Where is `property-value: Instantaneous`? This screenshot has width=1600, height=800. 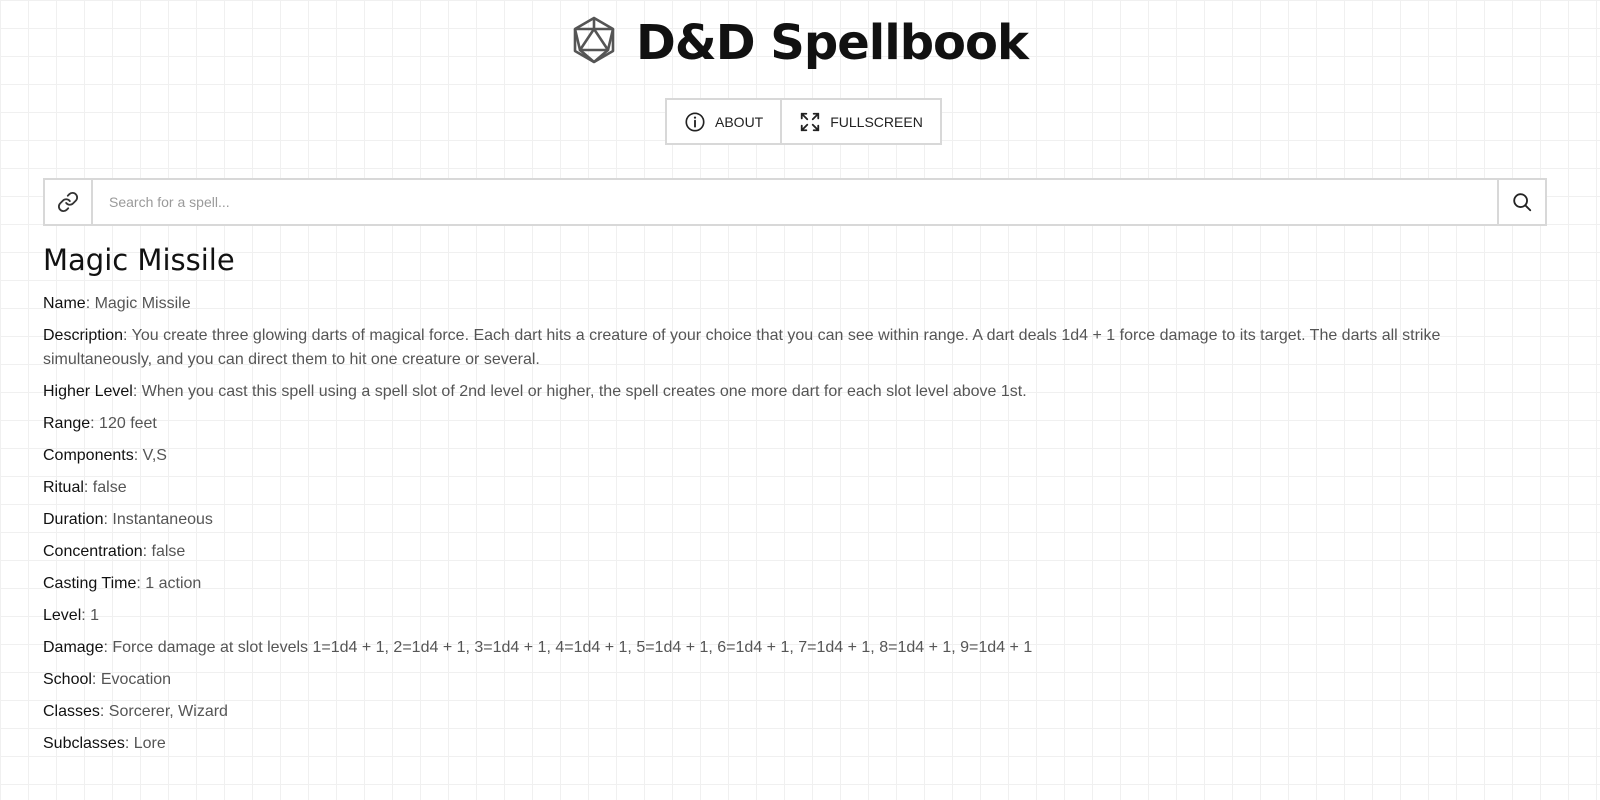
property-value: Instantaneous is located at coordinates (162, 519).